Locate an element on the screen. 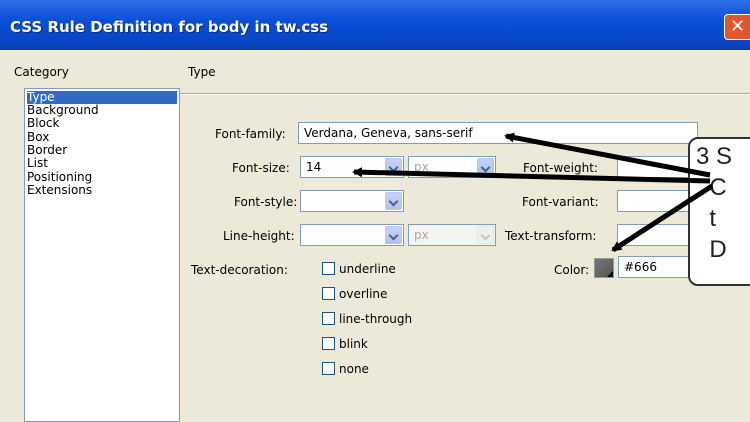 This screenshot has height=422, width=750. arrow-to-font-size is located at coordinates (531, 175).